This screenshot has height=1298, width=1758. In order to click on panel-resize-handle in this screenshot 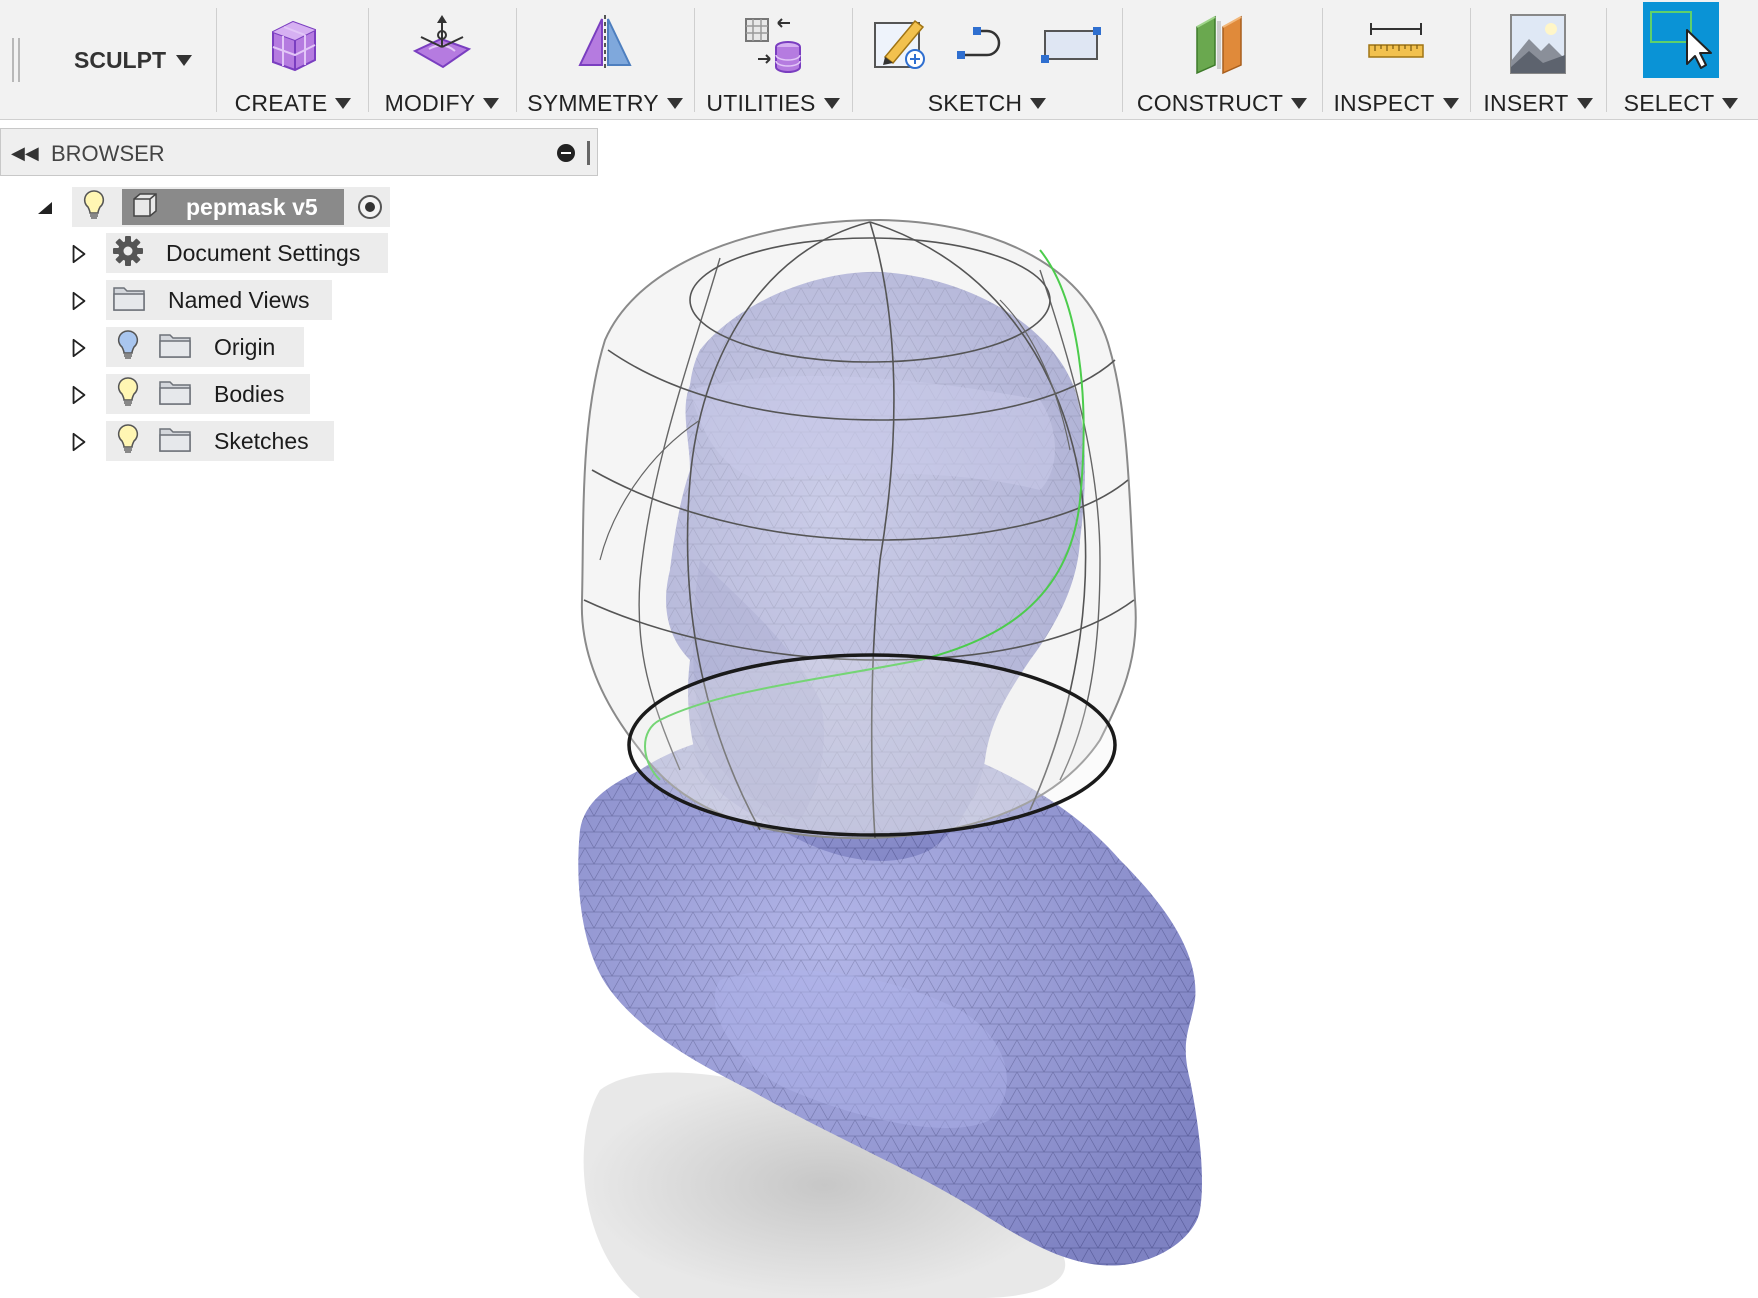, I will do `click(588, 153)`.